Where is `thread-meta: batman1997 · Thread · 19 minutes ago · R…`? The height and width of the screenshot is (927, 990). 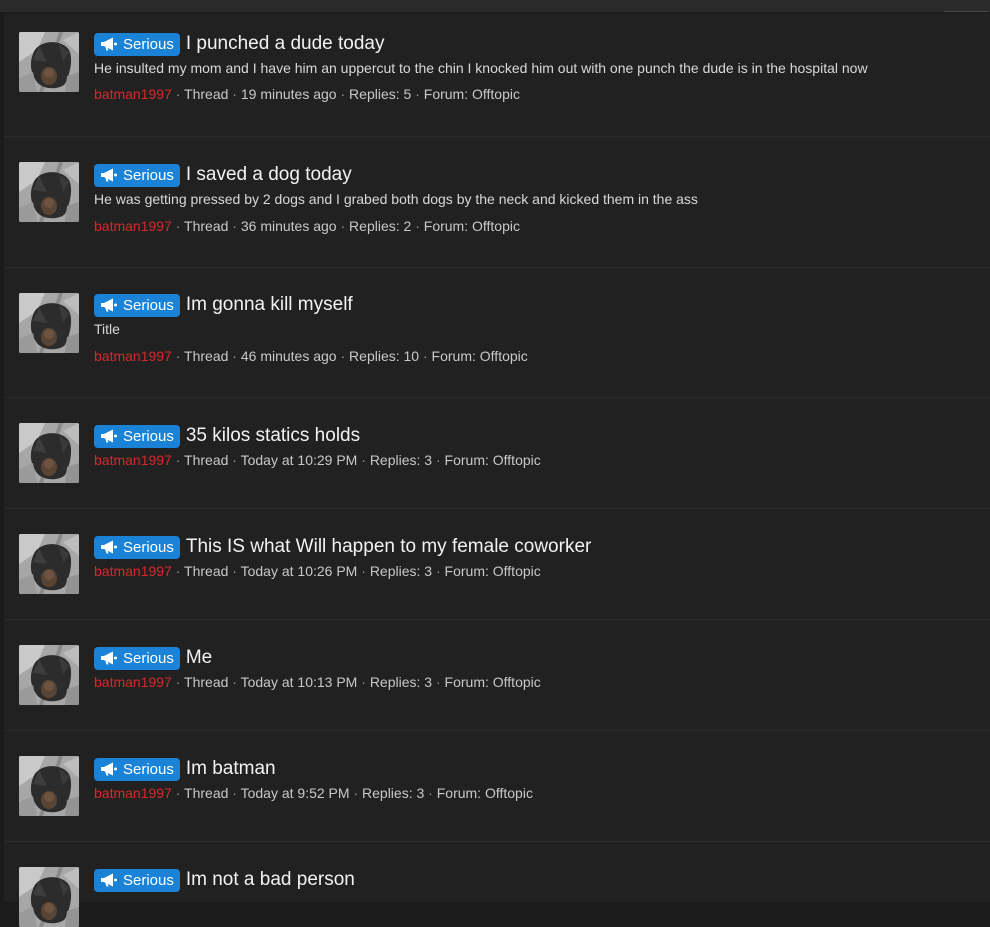 thread-meta: batman1997 · Thread · 19 minutes ago · R… is located at coordinates (307, 94).